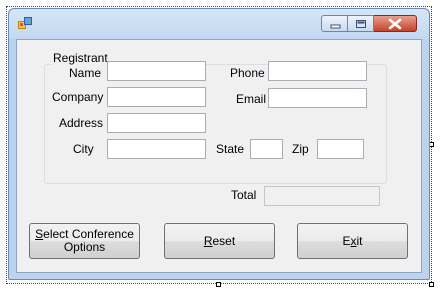 The height and width of the screenshot is (293, 445). I want to click on minimize-icon, so click(335, 26).